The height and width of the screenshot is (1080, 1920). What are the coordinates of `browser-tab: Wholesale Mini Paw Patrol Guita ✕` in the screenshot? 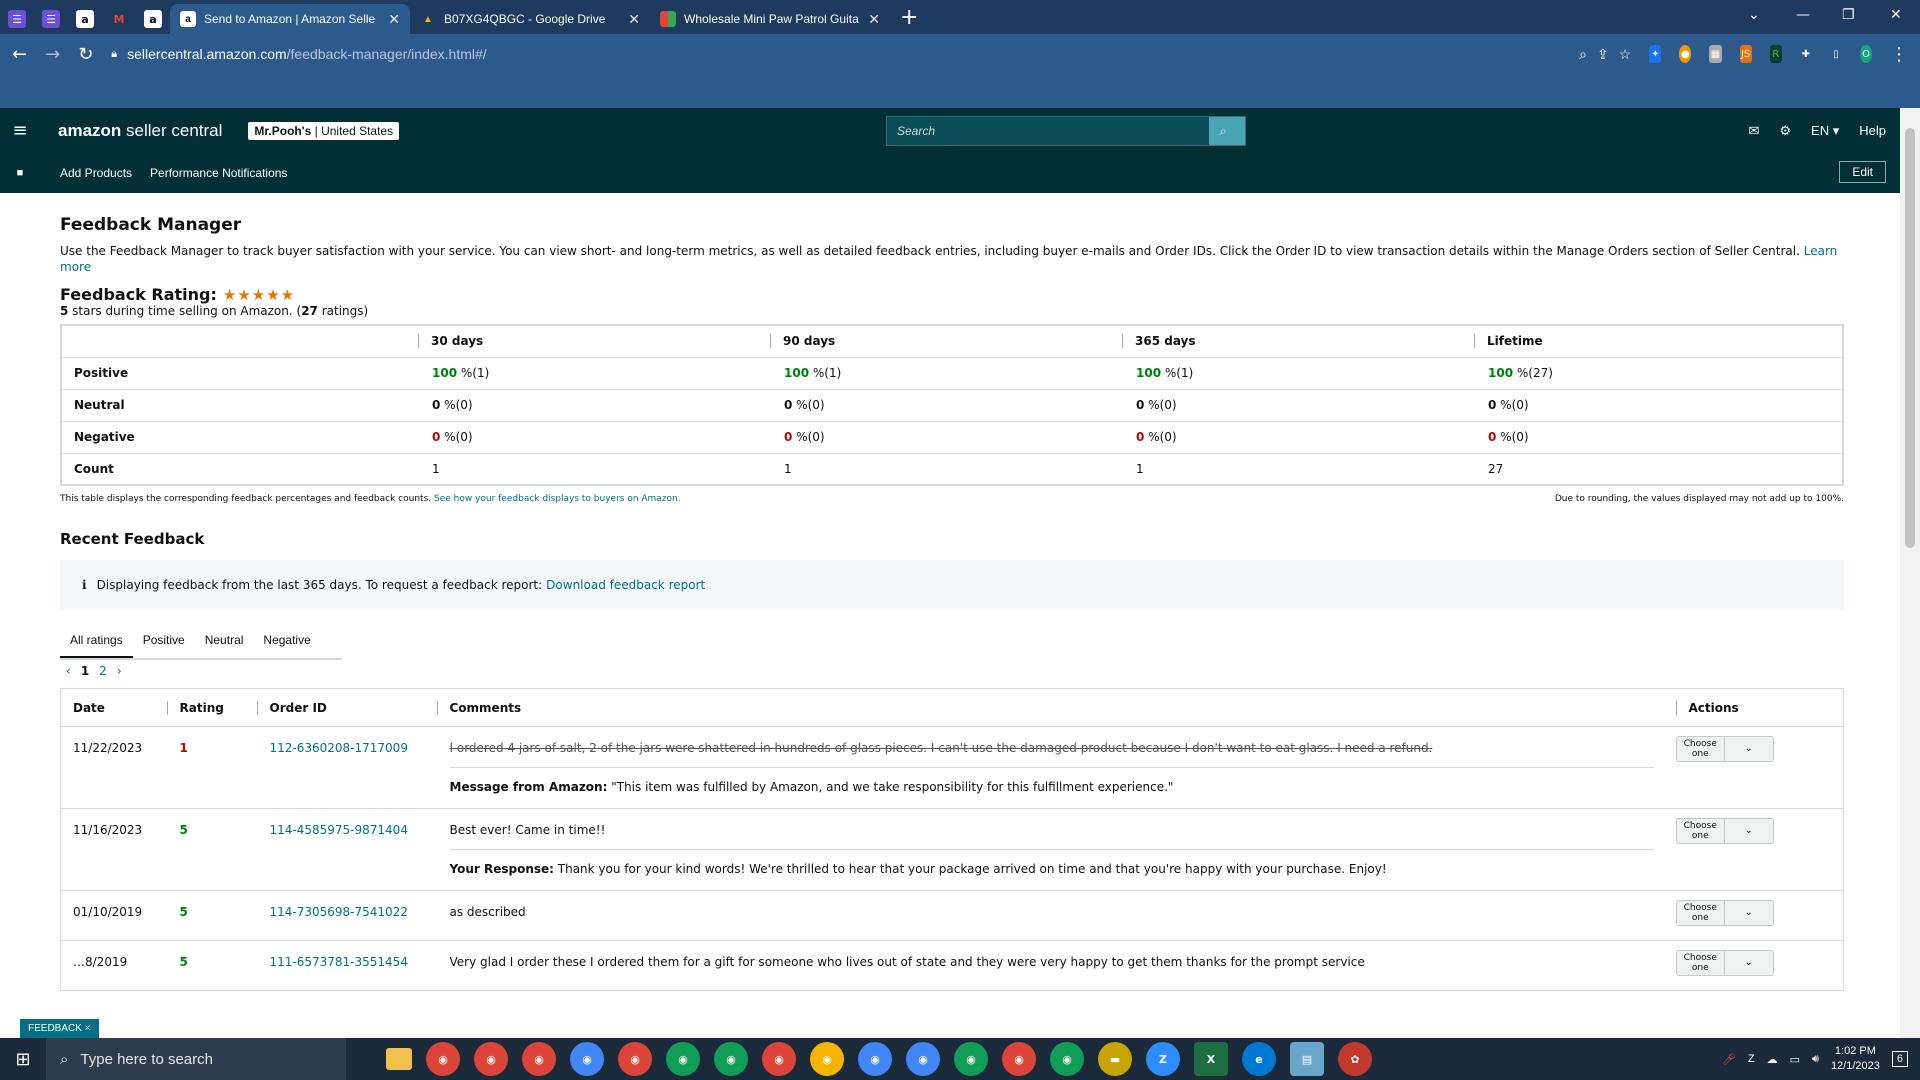 It's located at (770, 19).